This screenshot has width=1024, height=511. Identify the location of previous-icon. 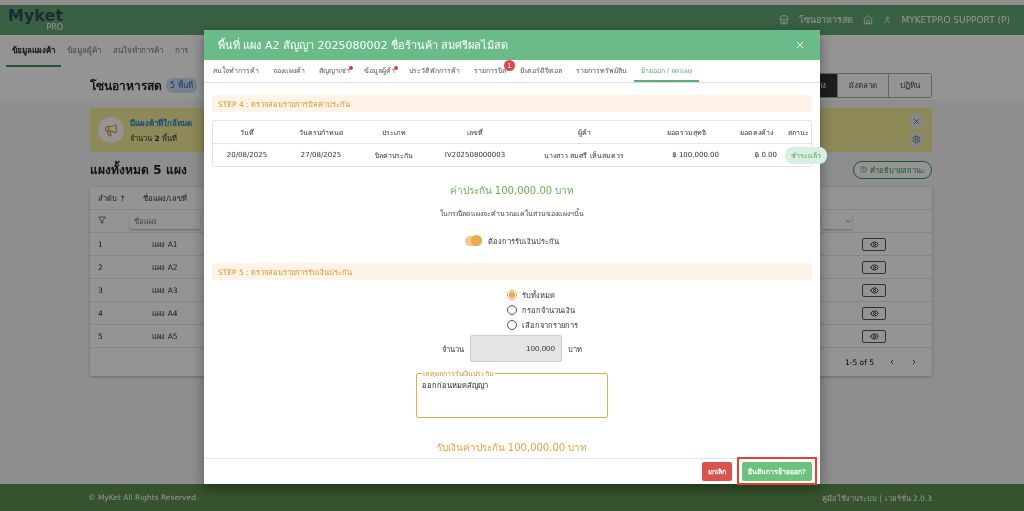
(892, 362).